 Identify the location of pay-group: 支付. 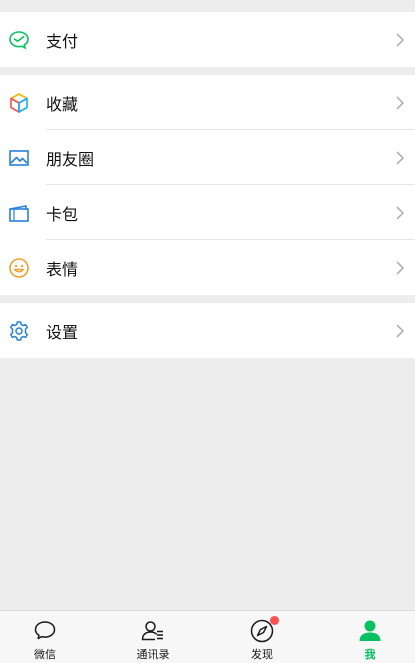
(207, 39).